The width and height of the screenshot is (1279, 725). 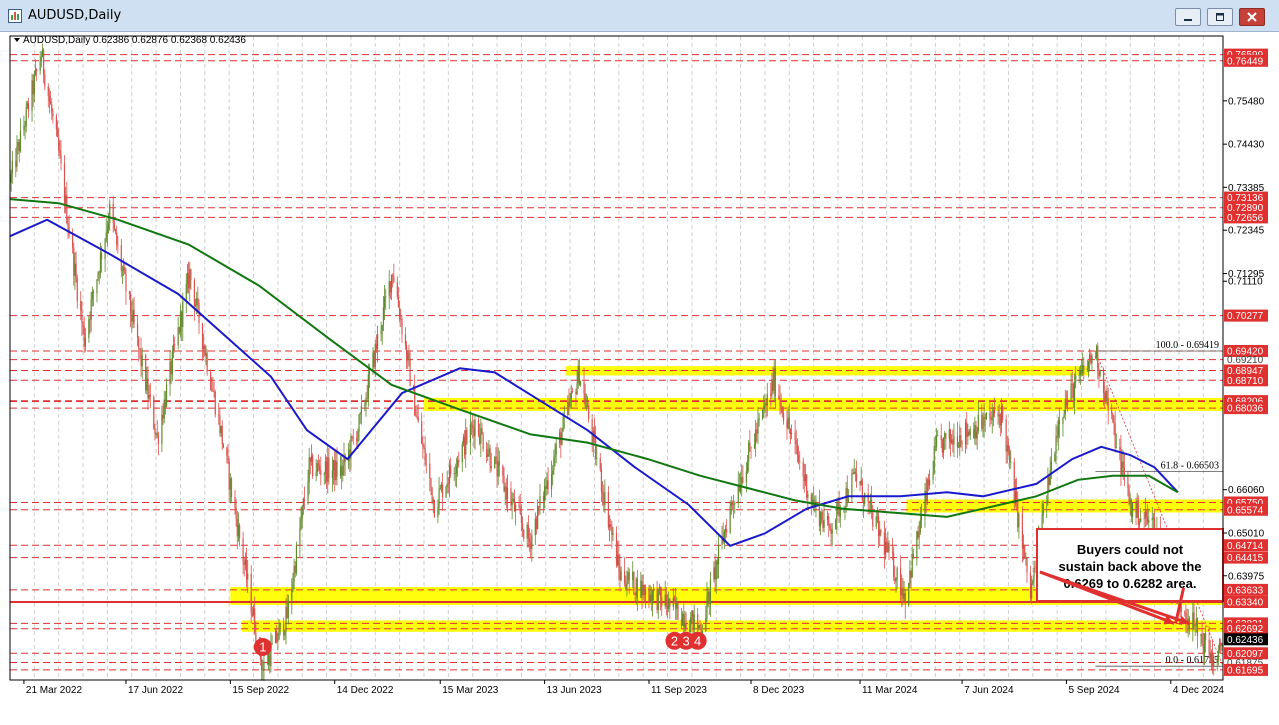 I want to click on level-label: 0.68036, so click(x=1245, y=409).